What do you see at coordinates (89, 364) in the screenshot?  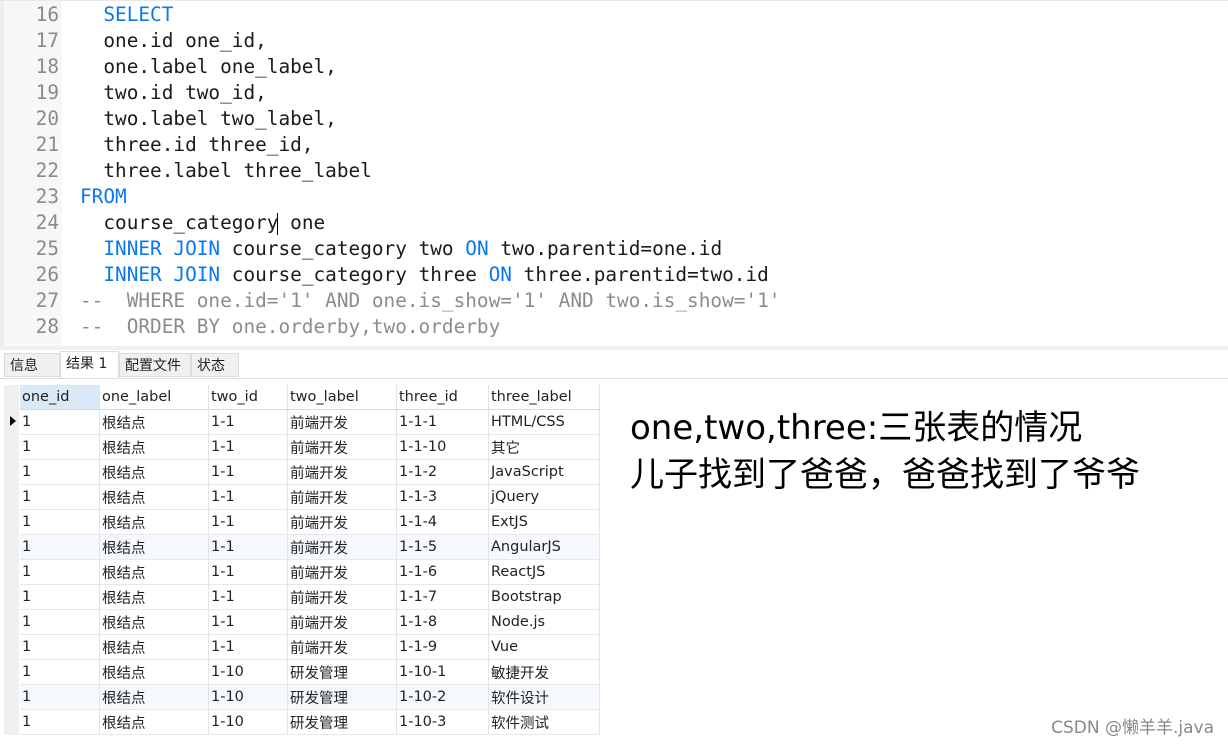 I see `tab-1: 结果 1` at bounding box center [89, 364].